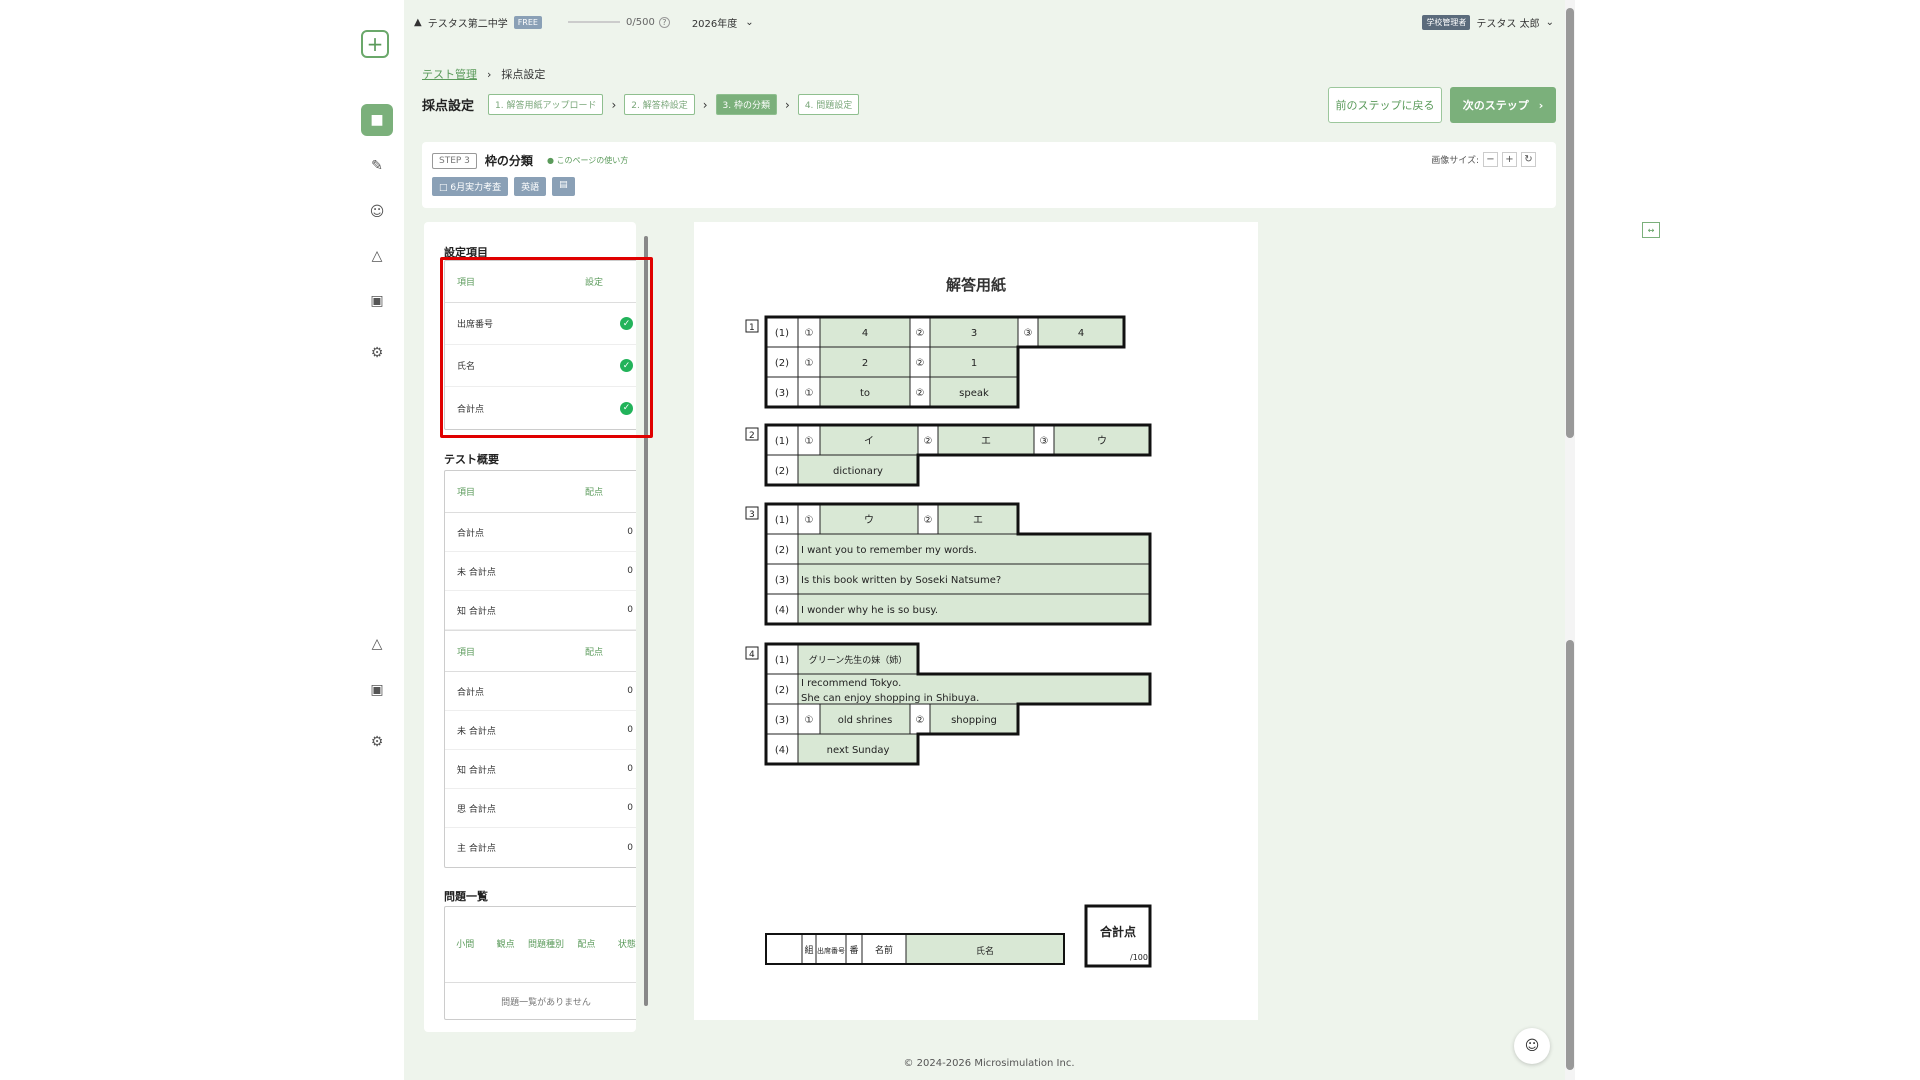 This screenshot has height=1080, width=1920. Describe the element at coordinates (540, 896) in the screenshot. I see `questions-header: 問題一覧 ⌃` at that location.